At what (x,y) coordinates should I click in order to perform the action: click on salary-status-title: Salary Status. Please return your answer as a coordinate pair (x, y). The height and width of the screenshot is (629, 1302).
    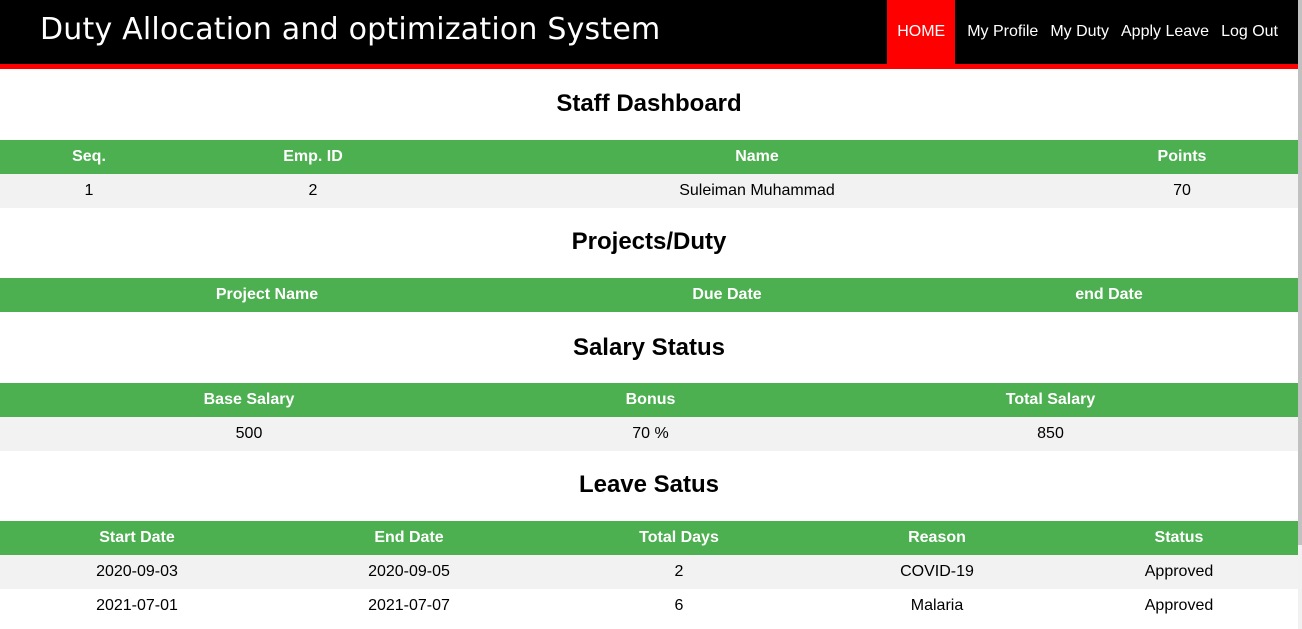
    Looking at the image, I should click on (649, 347).